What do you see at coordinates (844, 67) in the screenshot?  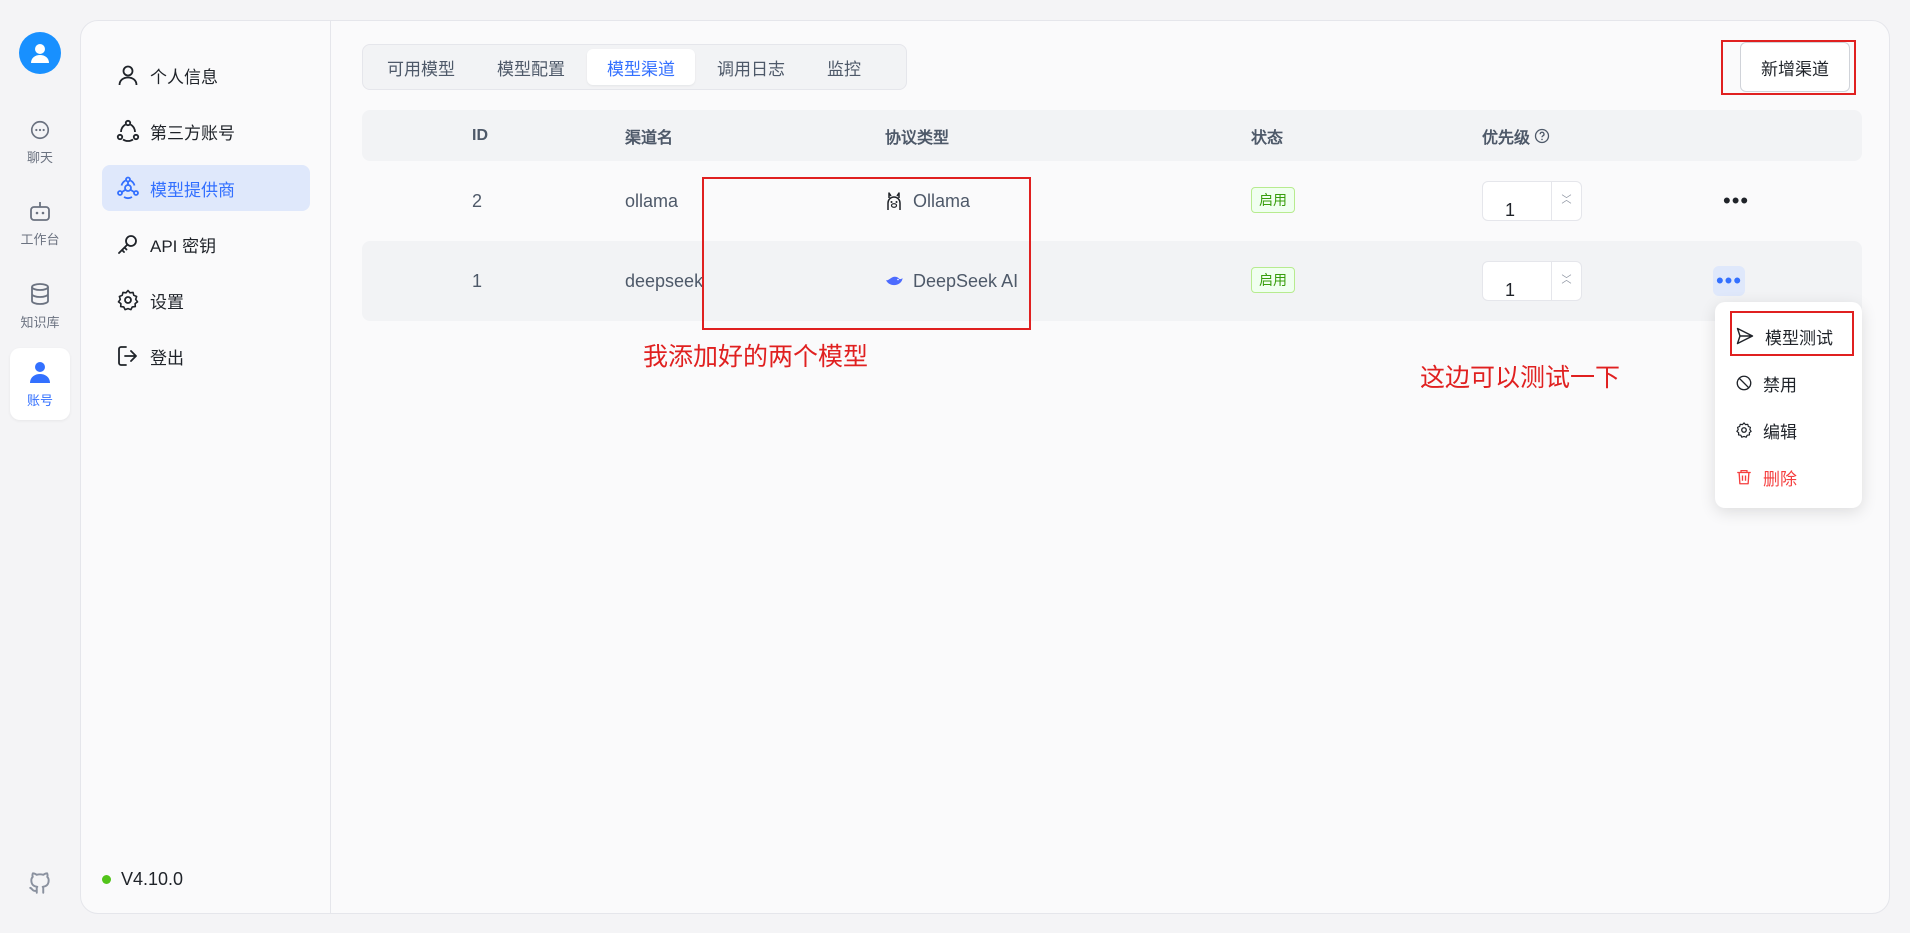 I see `tab-monitoring: 监控` at bounding box center [844, 67].